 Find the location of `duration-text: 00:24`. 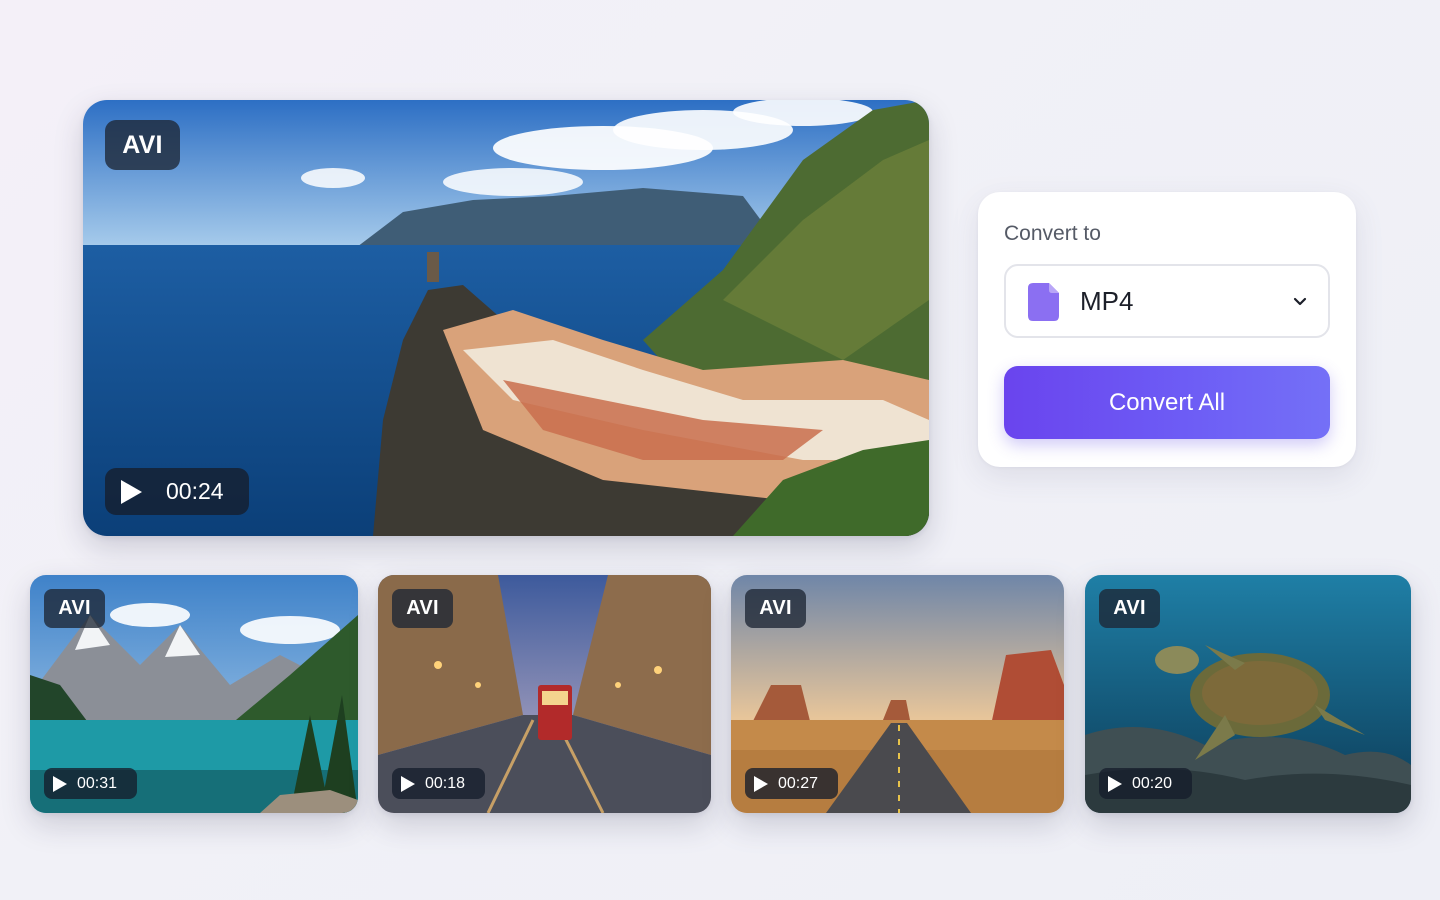

duration-text: 00:24 is located at coordinates (195, 491).